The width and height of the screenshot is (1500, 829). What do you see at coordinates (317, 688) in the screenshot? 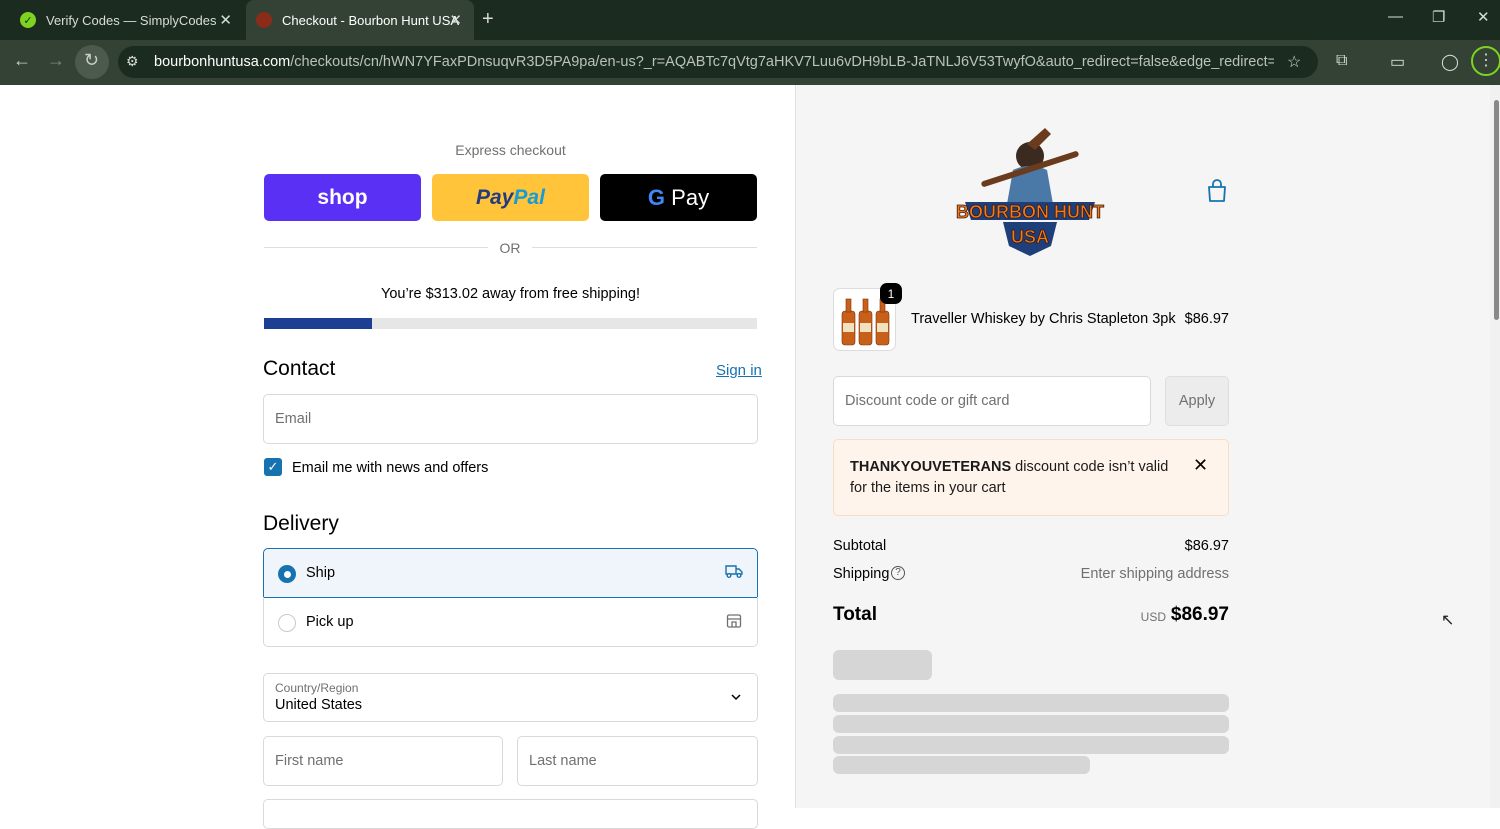
I see `country-label: Country/Region` at bounding box center [317, 688].